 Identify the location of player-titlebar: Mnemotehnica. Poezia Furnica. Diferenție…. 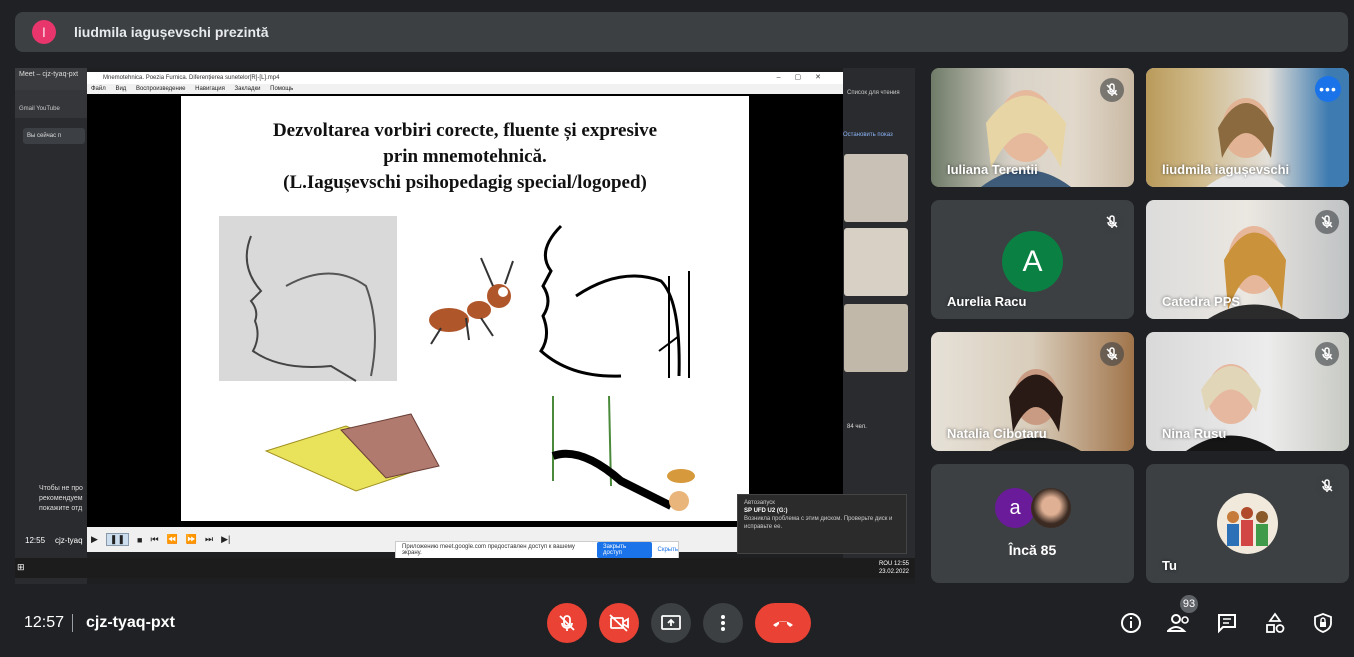
(465, 78).